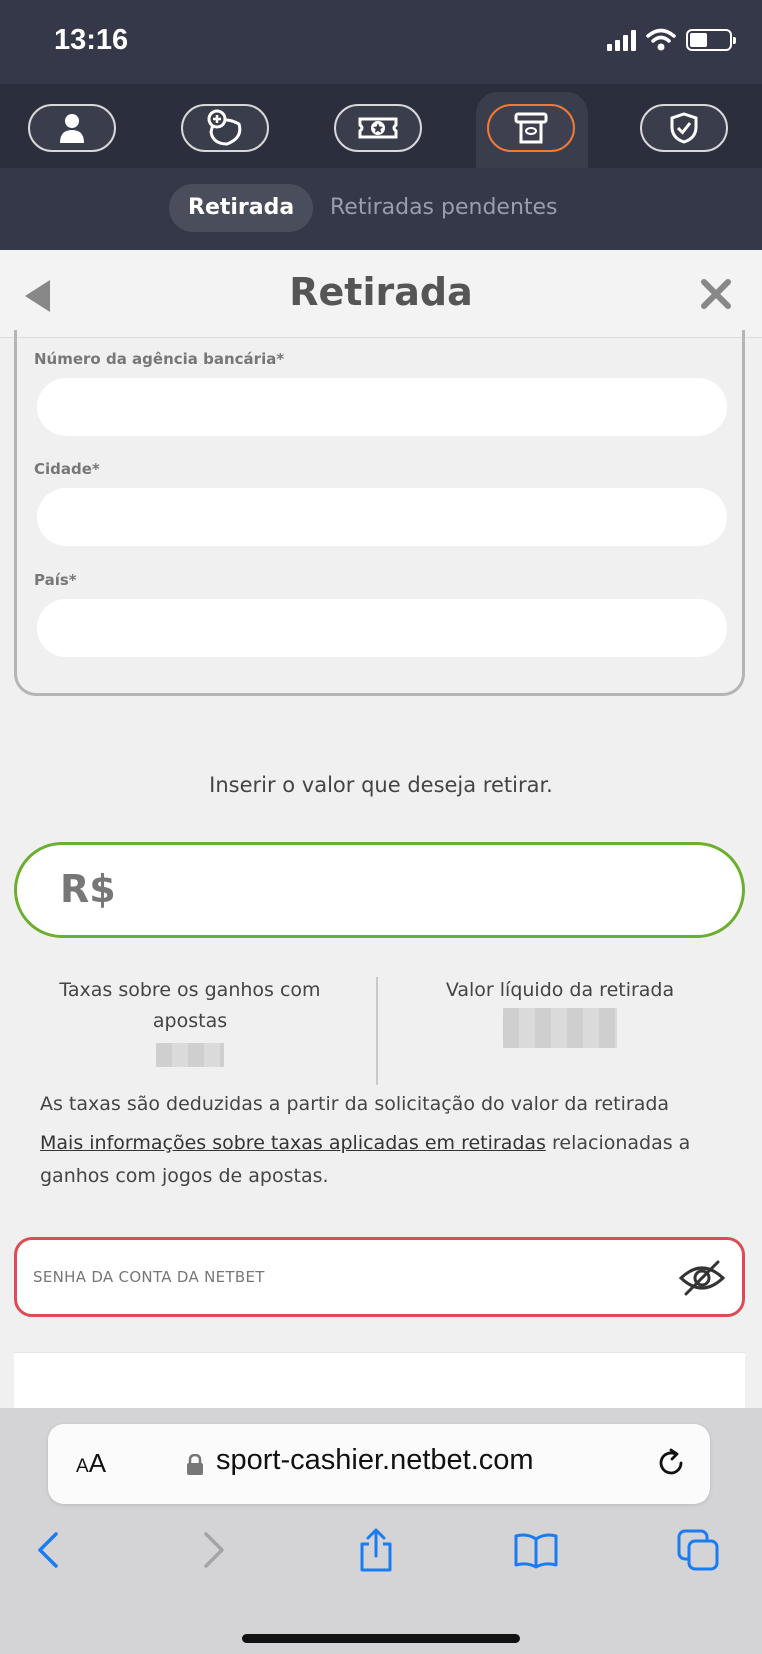 The height and width of the screenshot is (1654, 762). I want to click on reader-text-size-button: AA, so click(91, 1463).